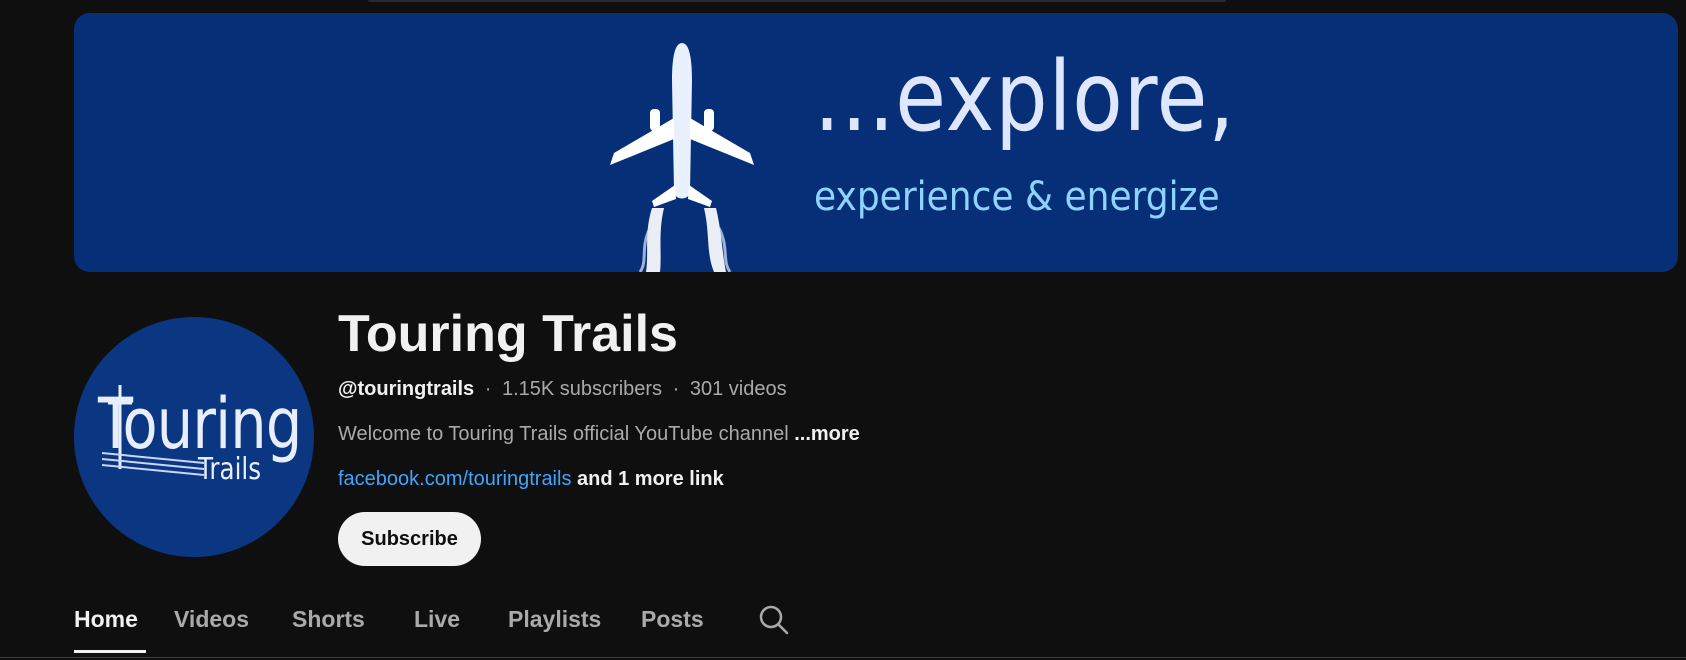 The height and width of the screenshot is (660, 1686). What do you see at coordinates (738, 389) in the screenshot?
I see `video-count: 301 videos` at bounding box center [738, 389].